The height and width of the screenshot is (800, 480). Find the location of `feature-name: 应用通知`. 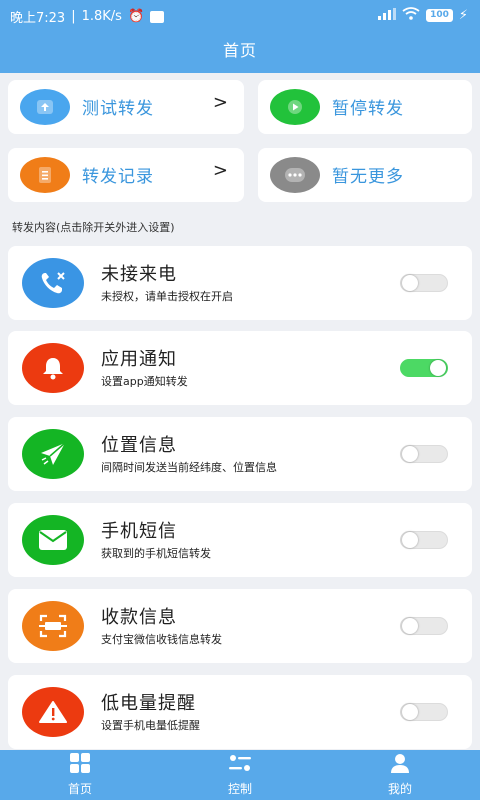

feature-name: 应用通知 is located at coordinates (139, 359).